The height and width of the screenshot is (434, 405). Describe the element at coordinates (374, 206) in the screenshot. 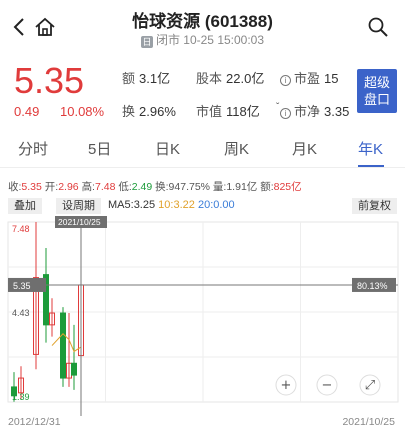

I see `adjust-button: 前复权` at that location.